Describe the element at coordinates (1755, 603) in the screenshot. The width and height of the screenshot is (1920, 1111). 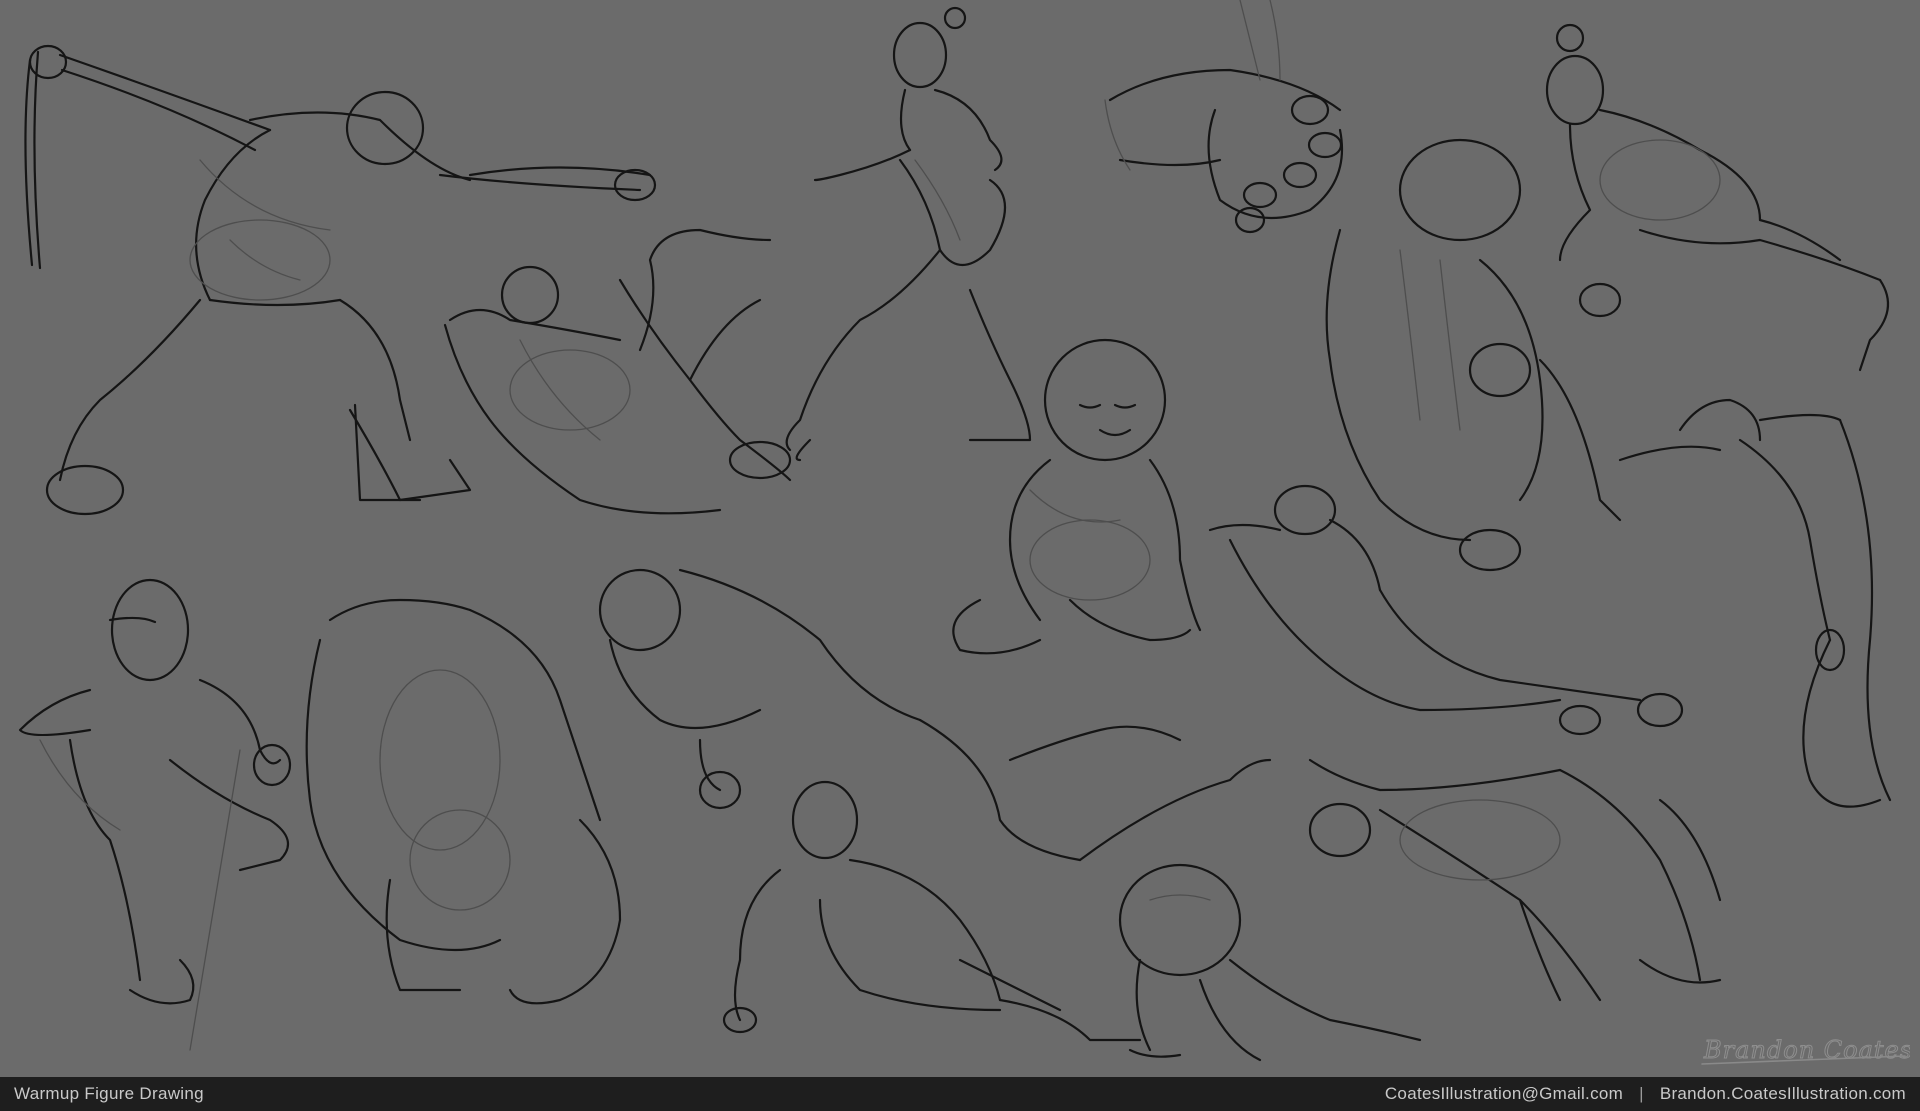
I see `sketch-leaping-creature` at that location.